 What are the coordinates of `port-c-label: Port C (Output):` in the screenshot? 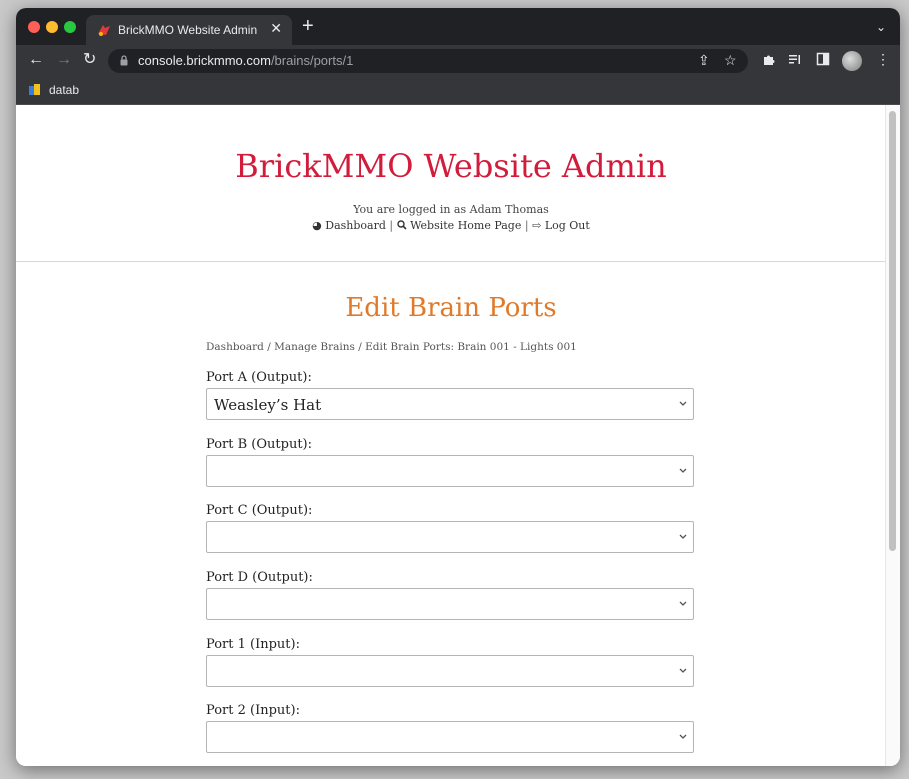 It's located at (259, 510).